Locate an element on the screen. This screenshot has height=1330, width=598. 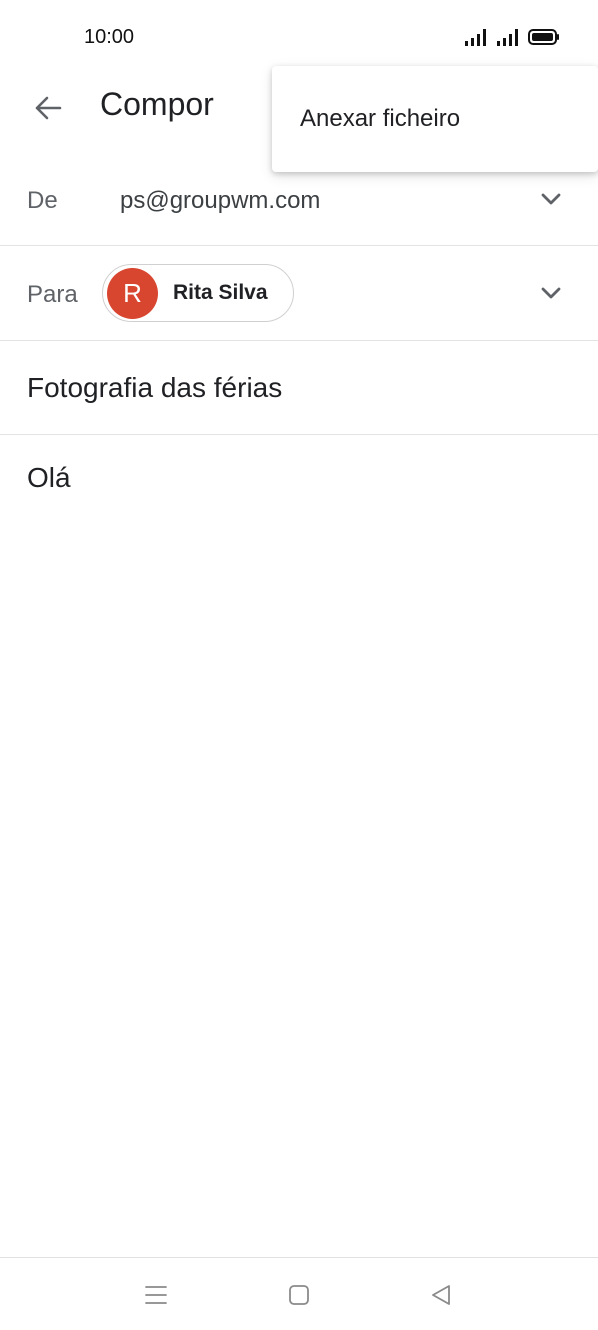
recipient-chip: R Rita Silva is located at coordinates (198, 293).